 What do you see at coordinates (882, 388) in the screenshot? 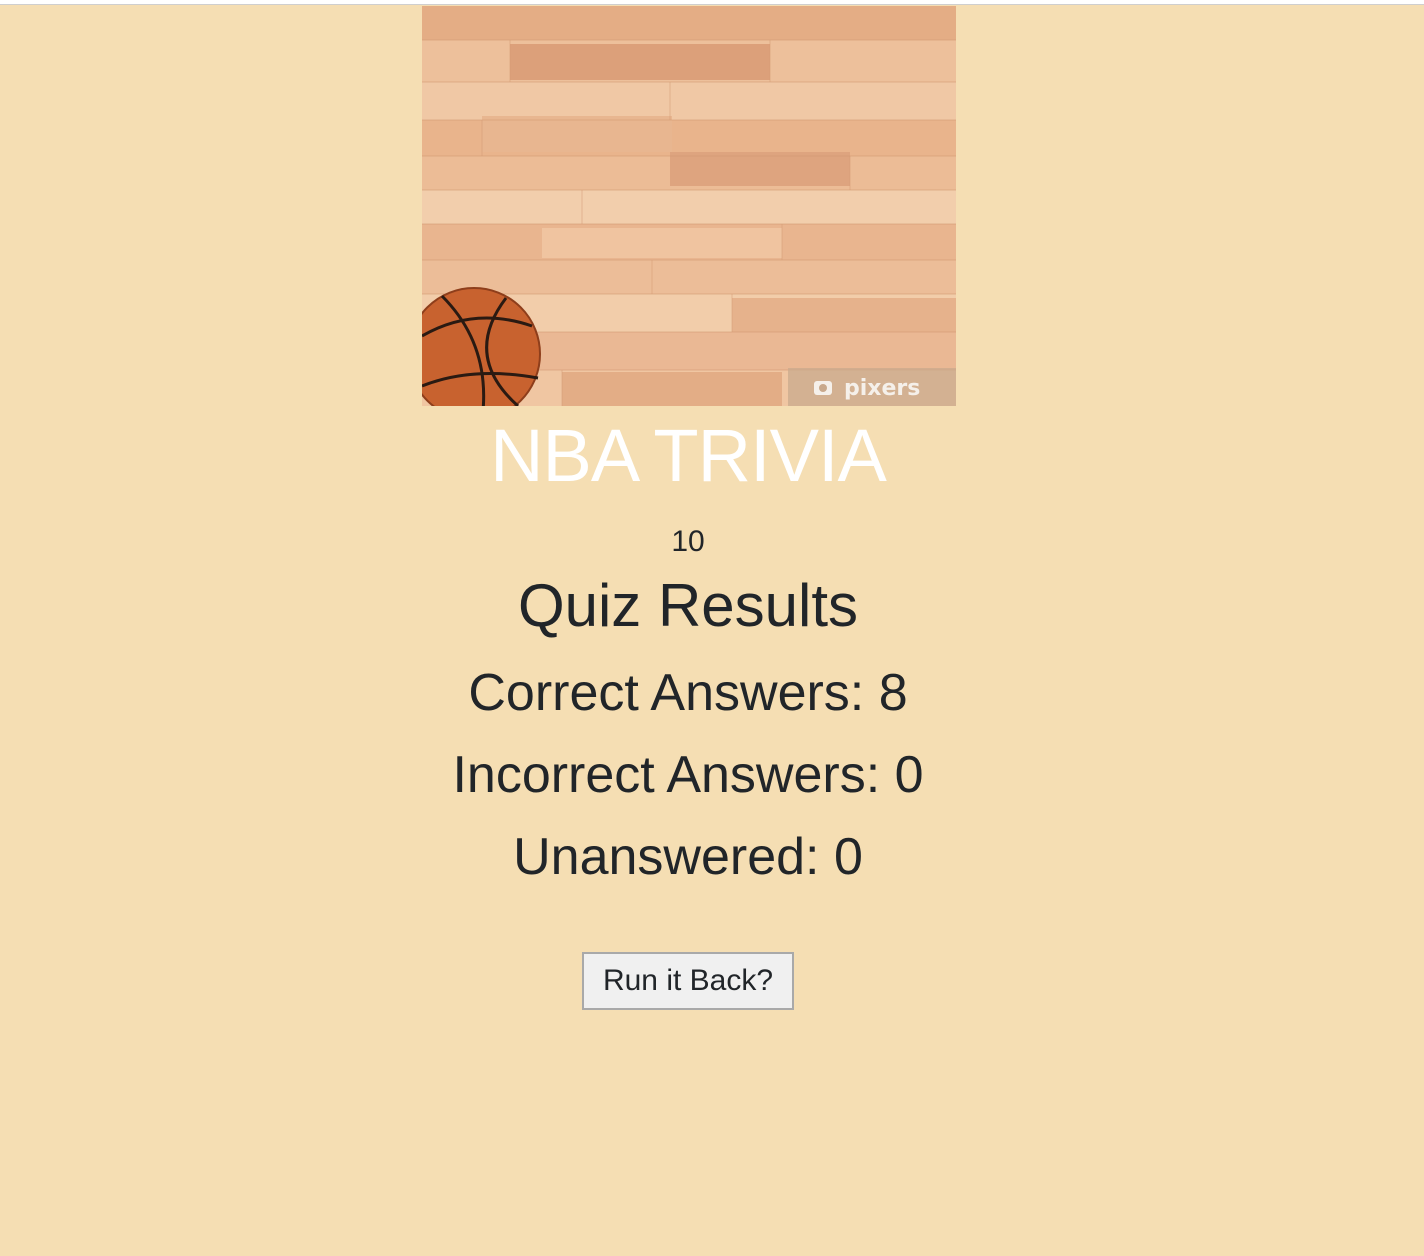
I see `watermark-label: pixers` at bounding box center [882, 388].